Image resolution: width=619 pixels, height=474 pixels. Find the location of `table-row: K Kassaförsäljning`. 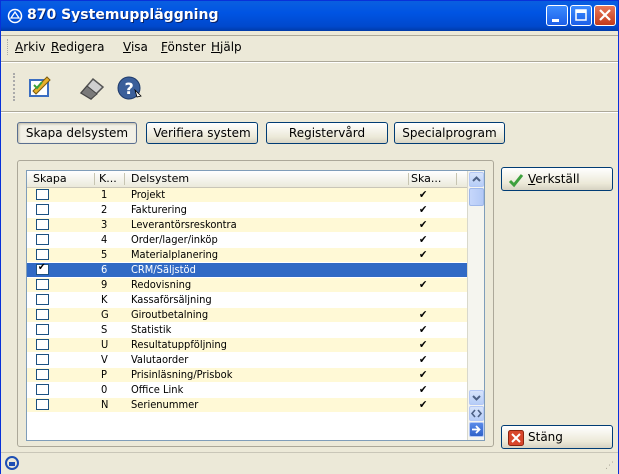

table-row: K Kassaförsäljning is located at coordinates (247, 300).